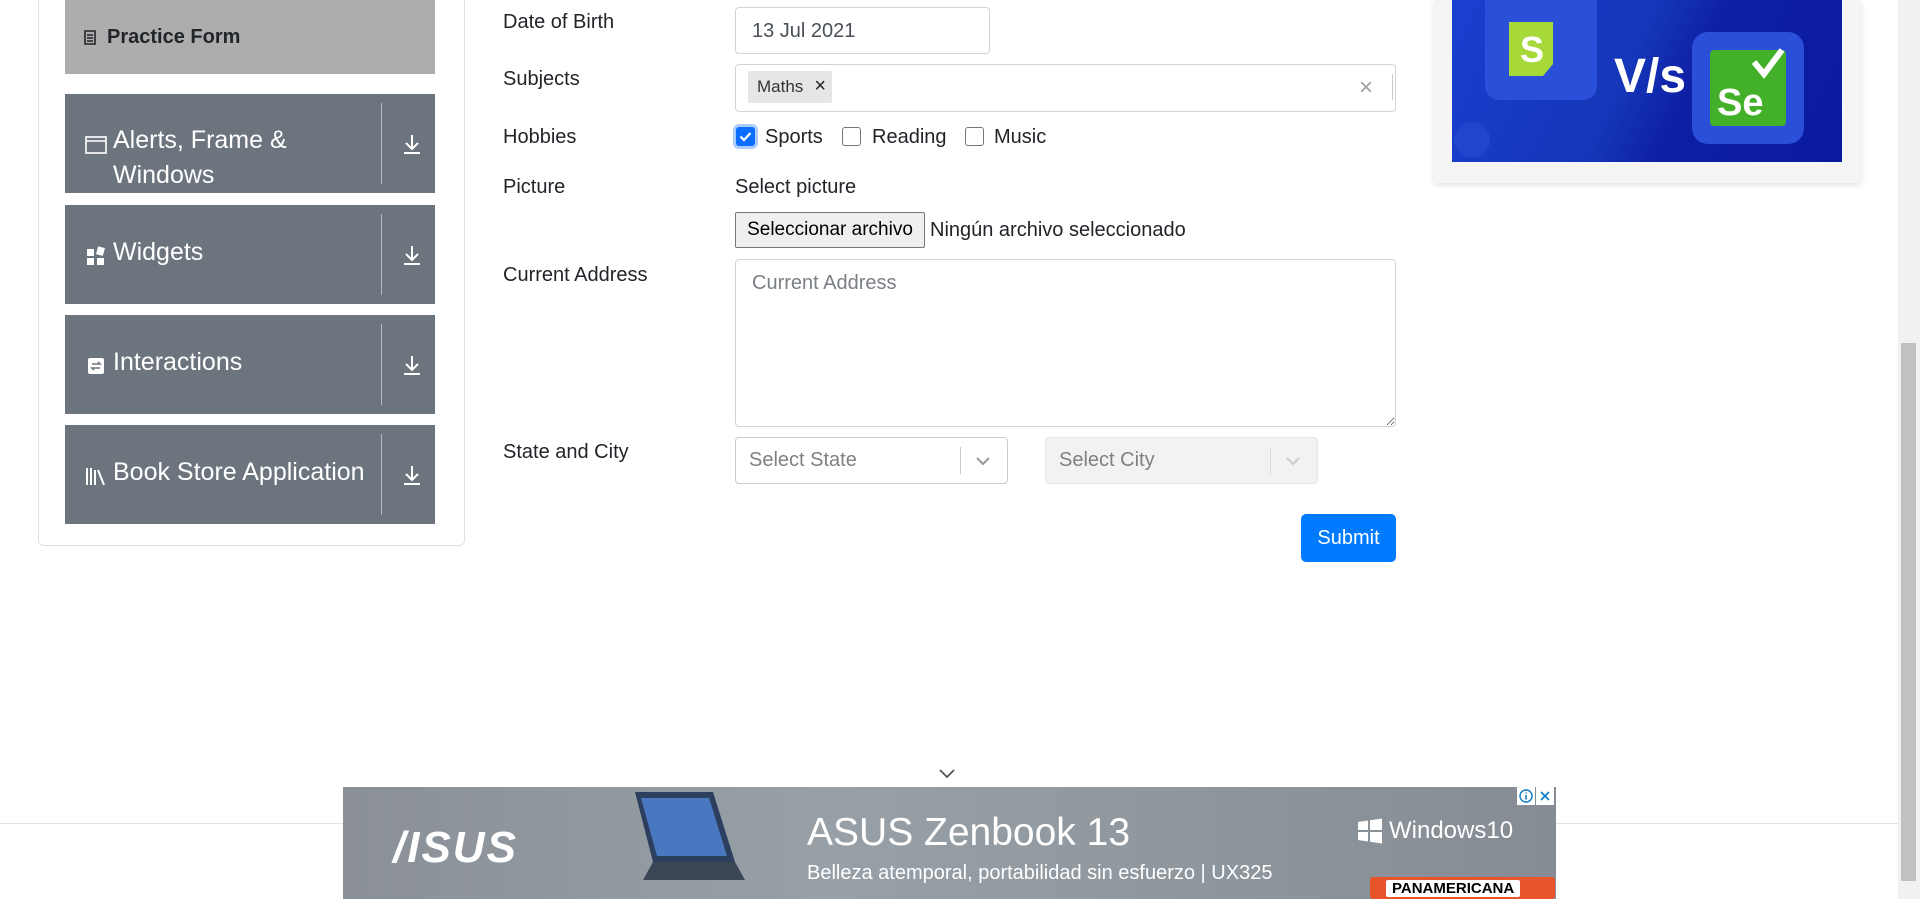 This screenshot has height=899, width=1920. I want to click on checkmark-icon, so click(745, 137).